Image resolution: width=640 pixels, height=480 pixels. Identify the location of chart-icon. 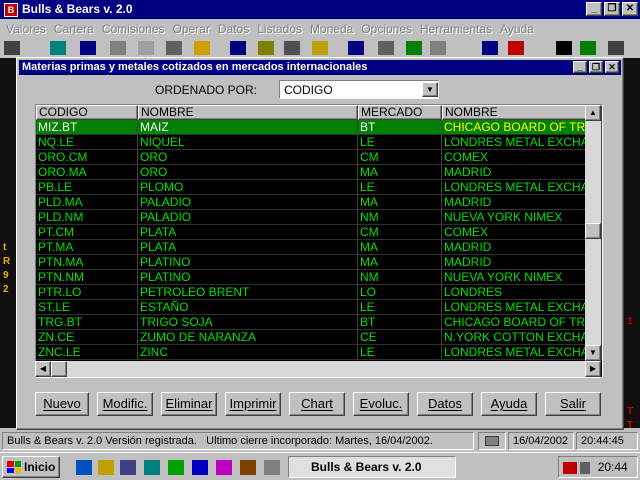
(266, 48).